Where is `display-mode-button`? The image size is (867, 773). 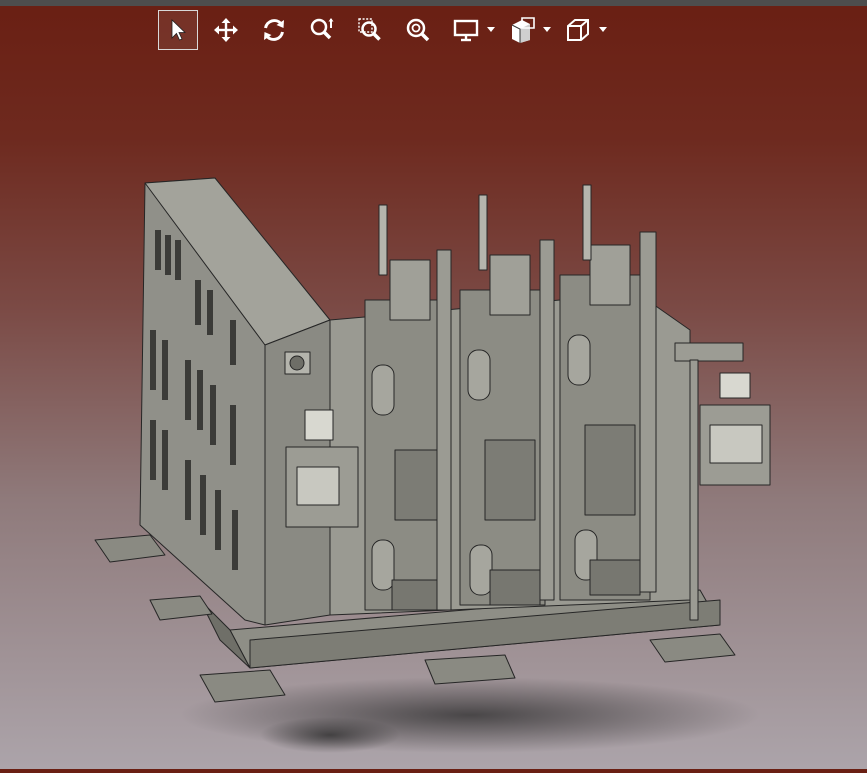
display-mode-button is located at coordinates (466, 30).